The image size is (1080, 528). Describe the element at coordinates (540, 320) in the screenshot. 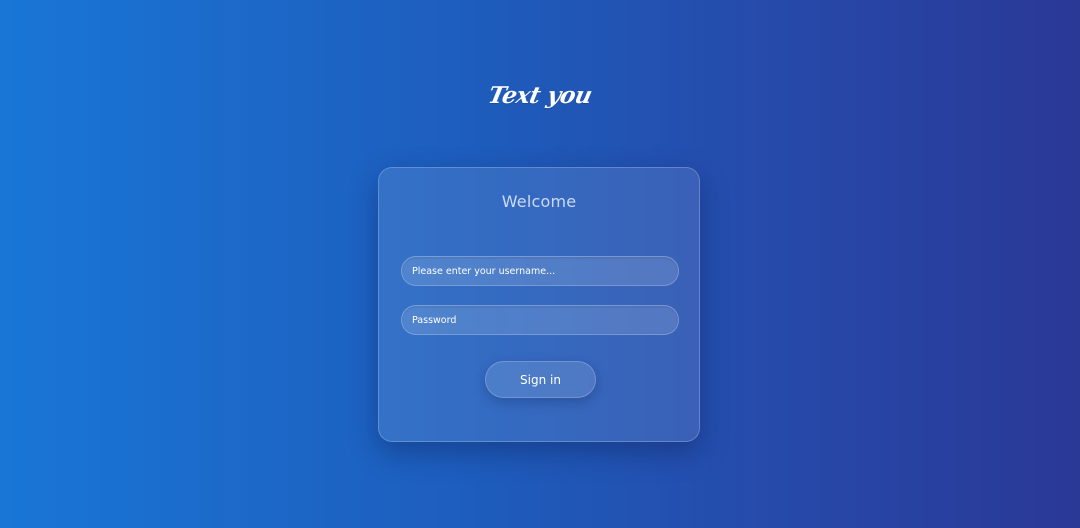

I see `password-input` at that location.